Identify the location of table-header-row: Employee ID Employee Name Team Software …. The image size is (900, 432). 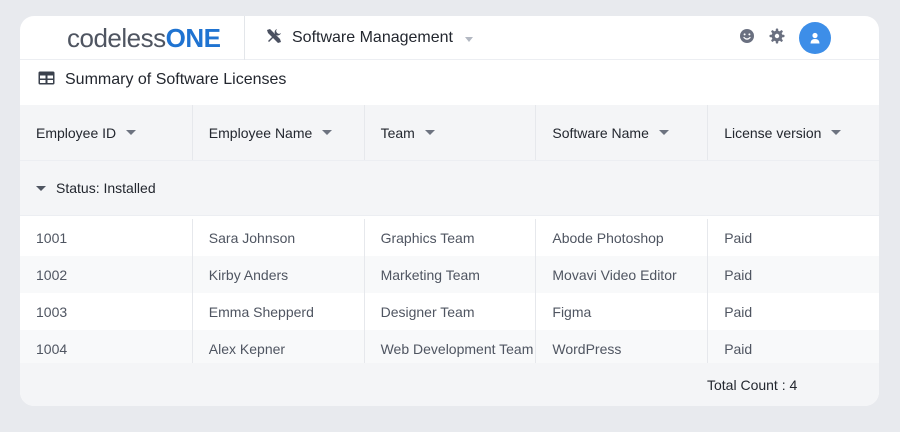
(449, 132).